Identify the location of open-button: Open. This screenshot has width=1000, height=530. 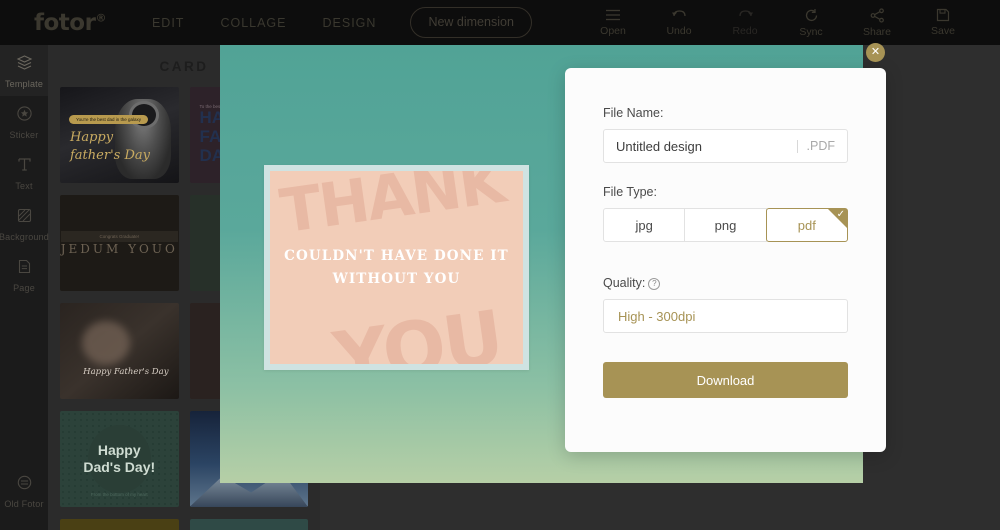
(613, 22).